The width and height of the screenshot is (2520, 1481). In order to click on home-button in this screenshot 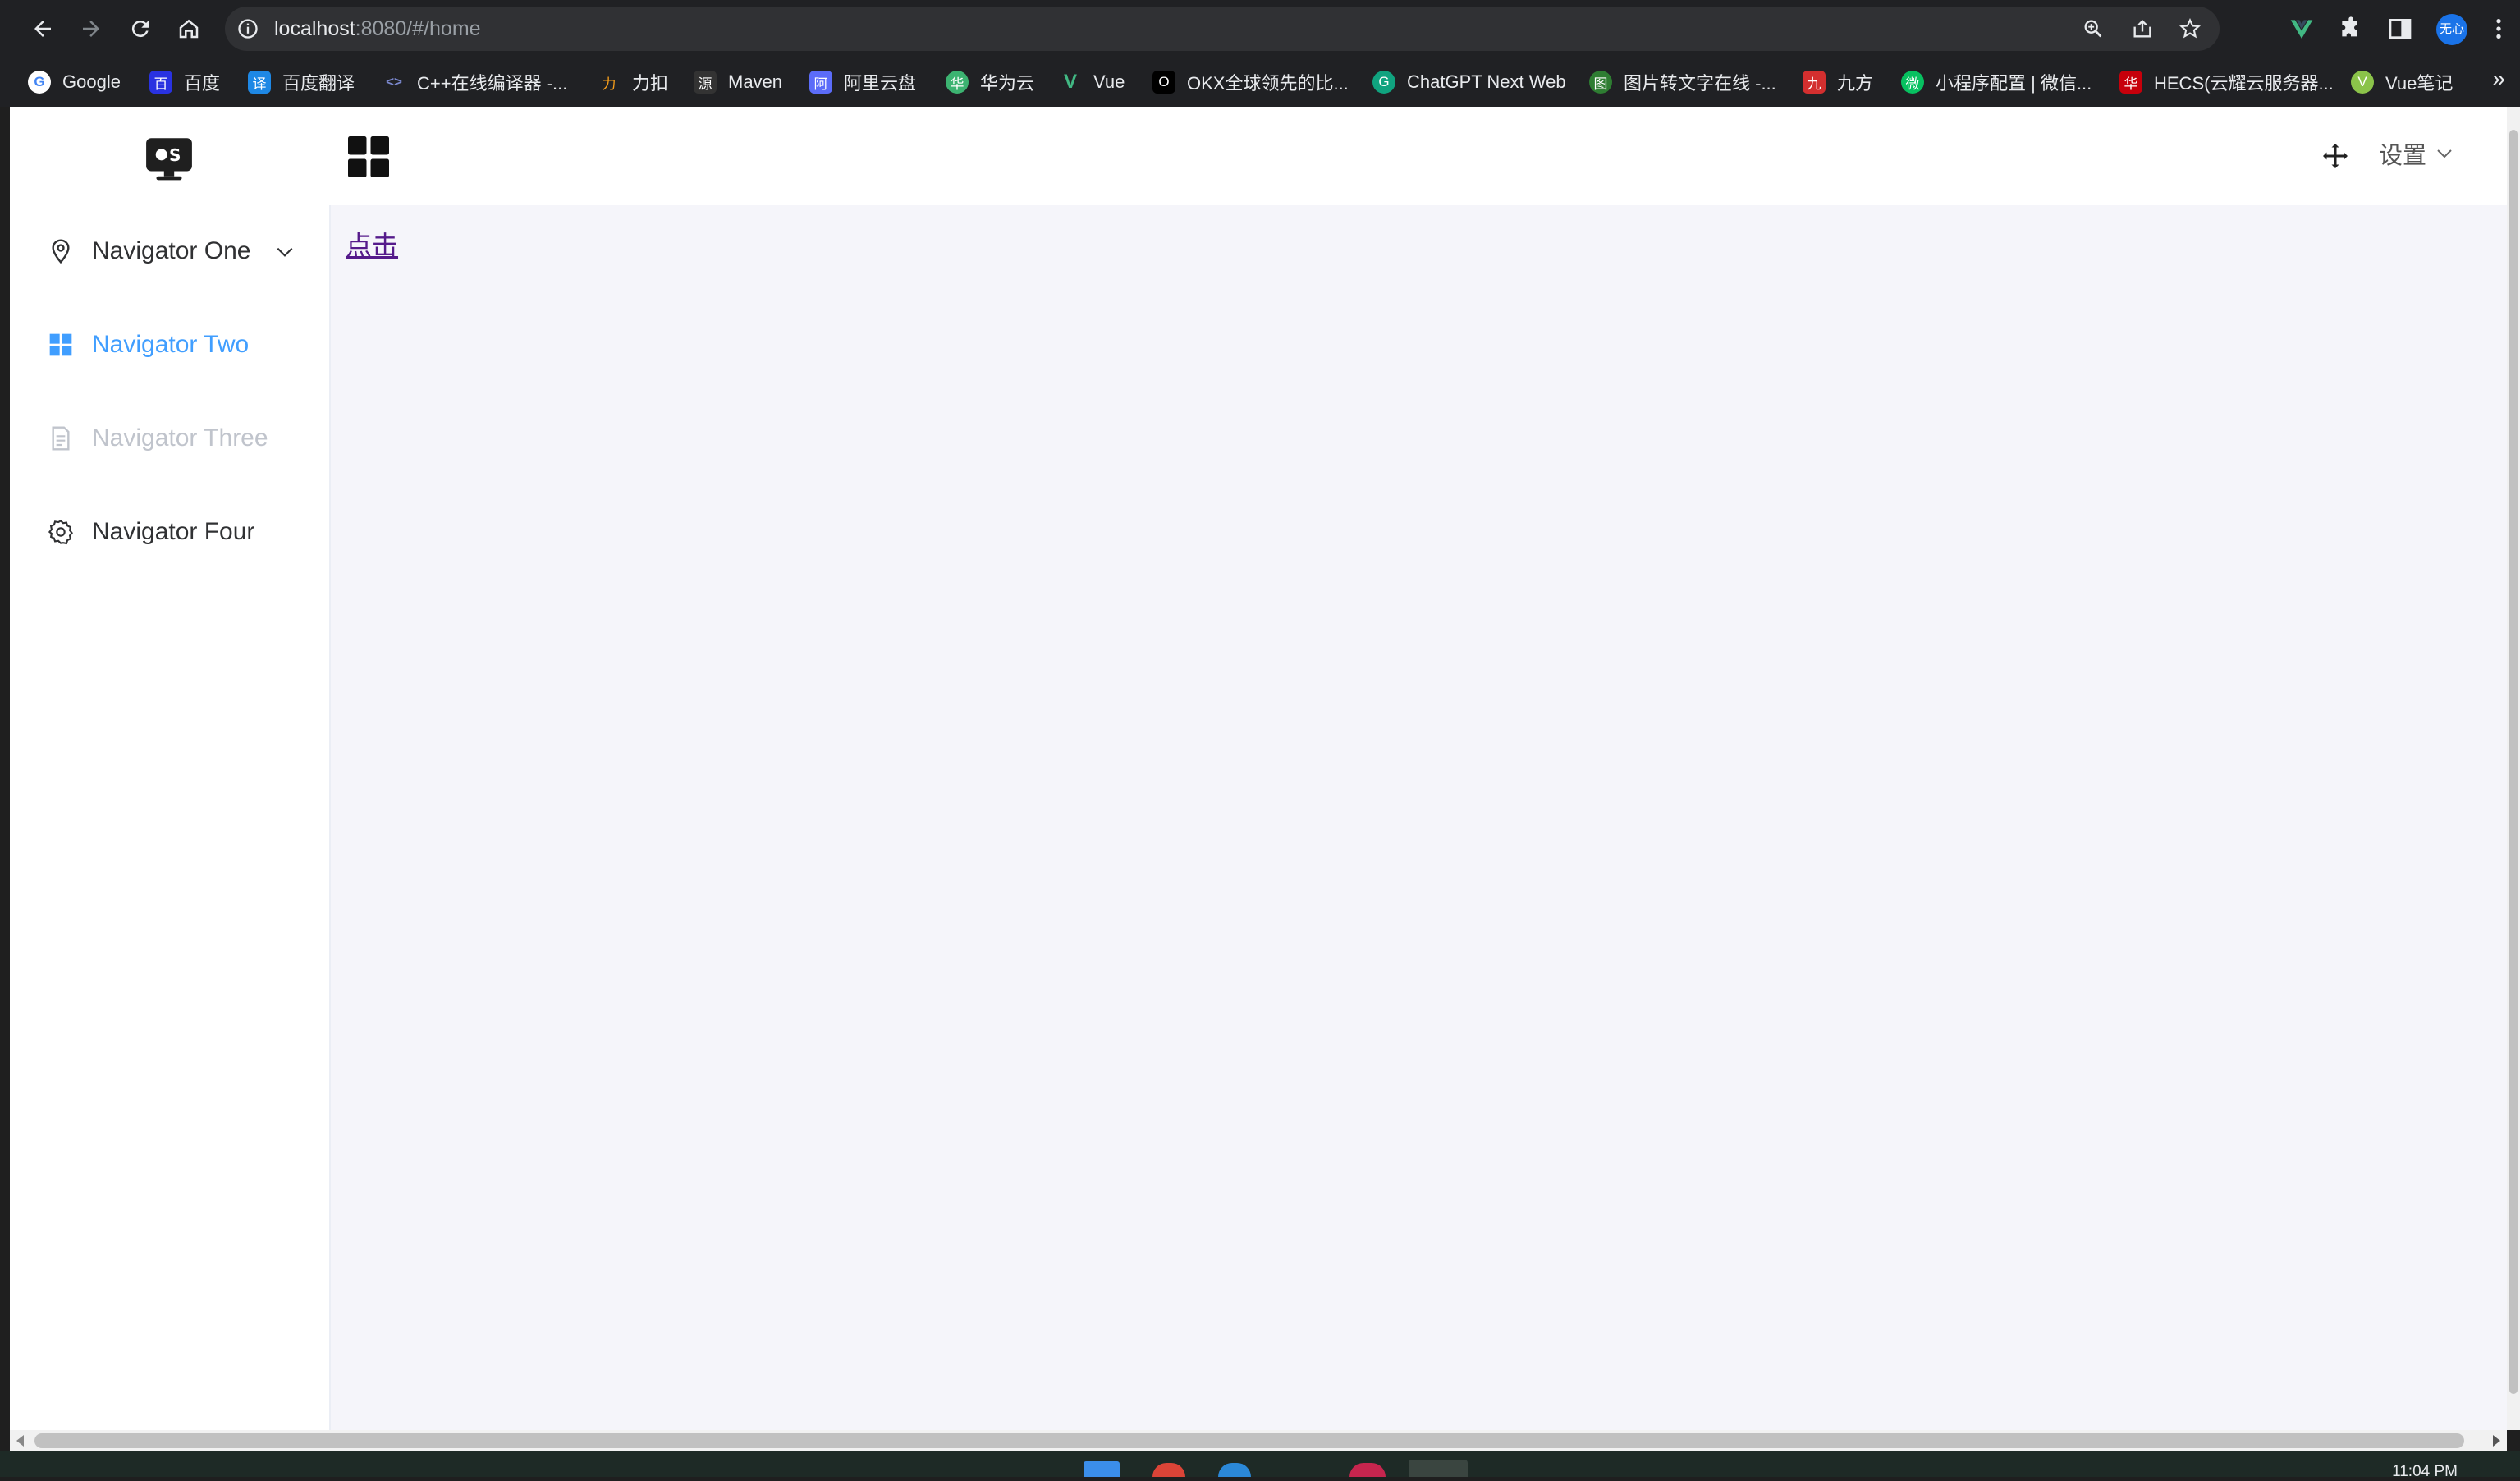, I will do `click(188, 28)`.